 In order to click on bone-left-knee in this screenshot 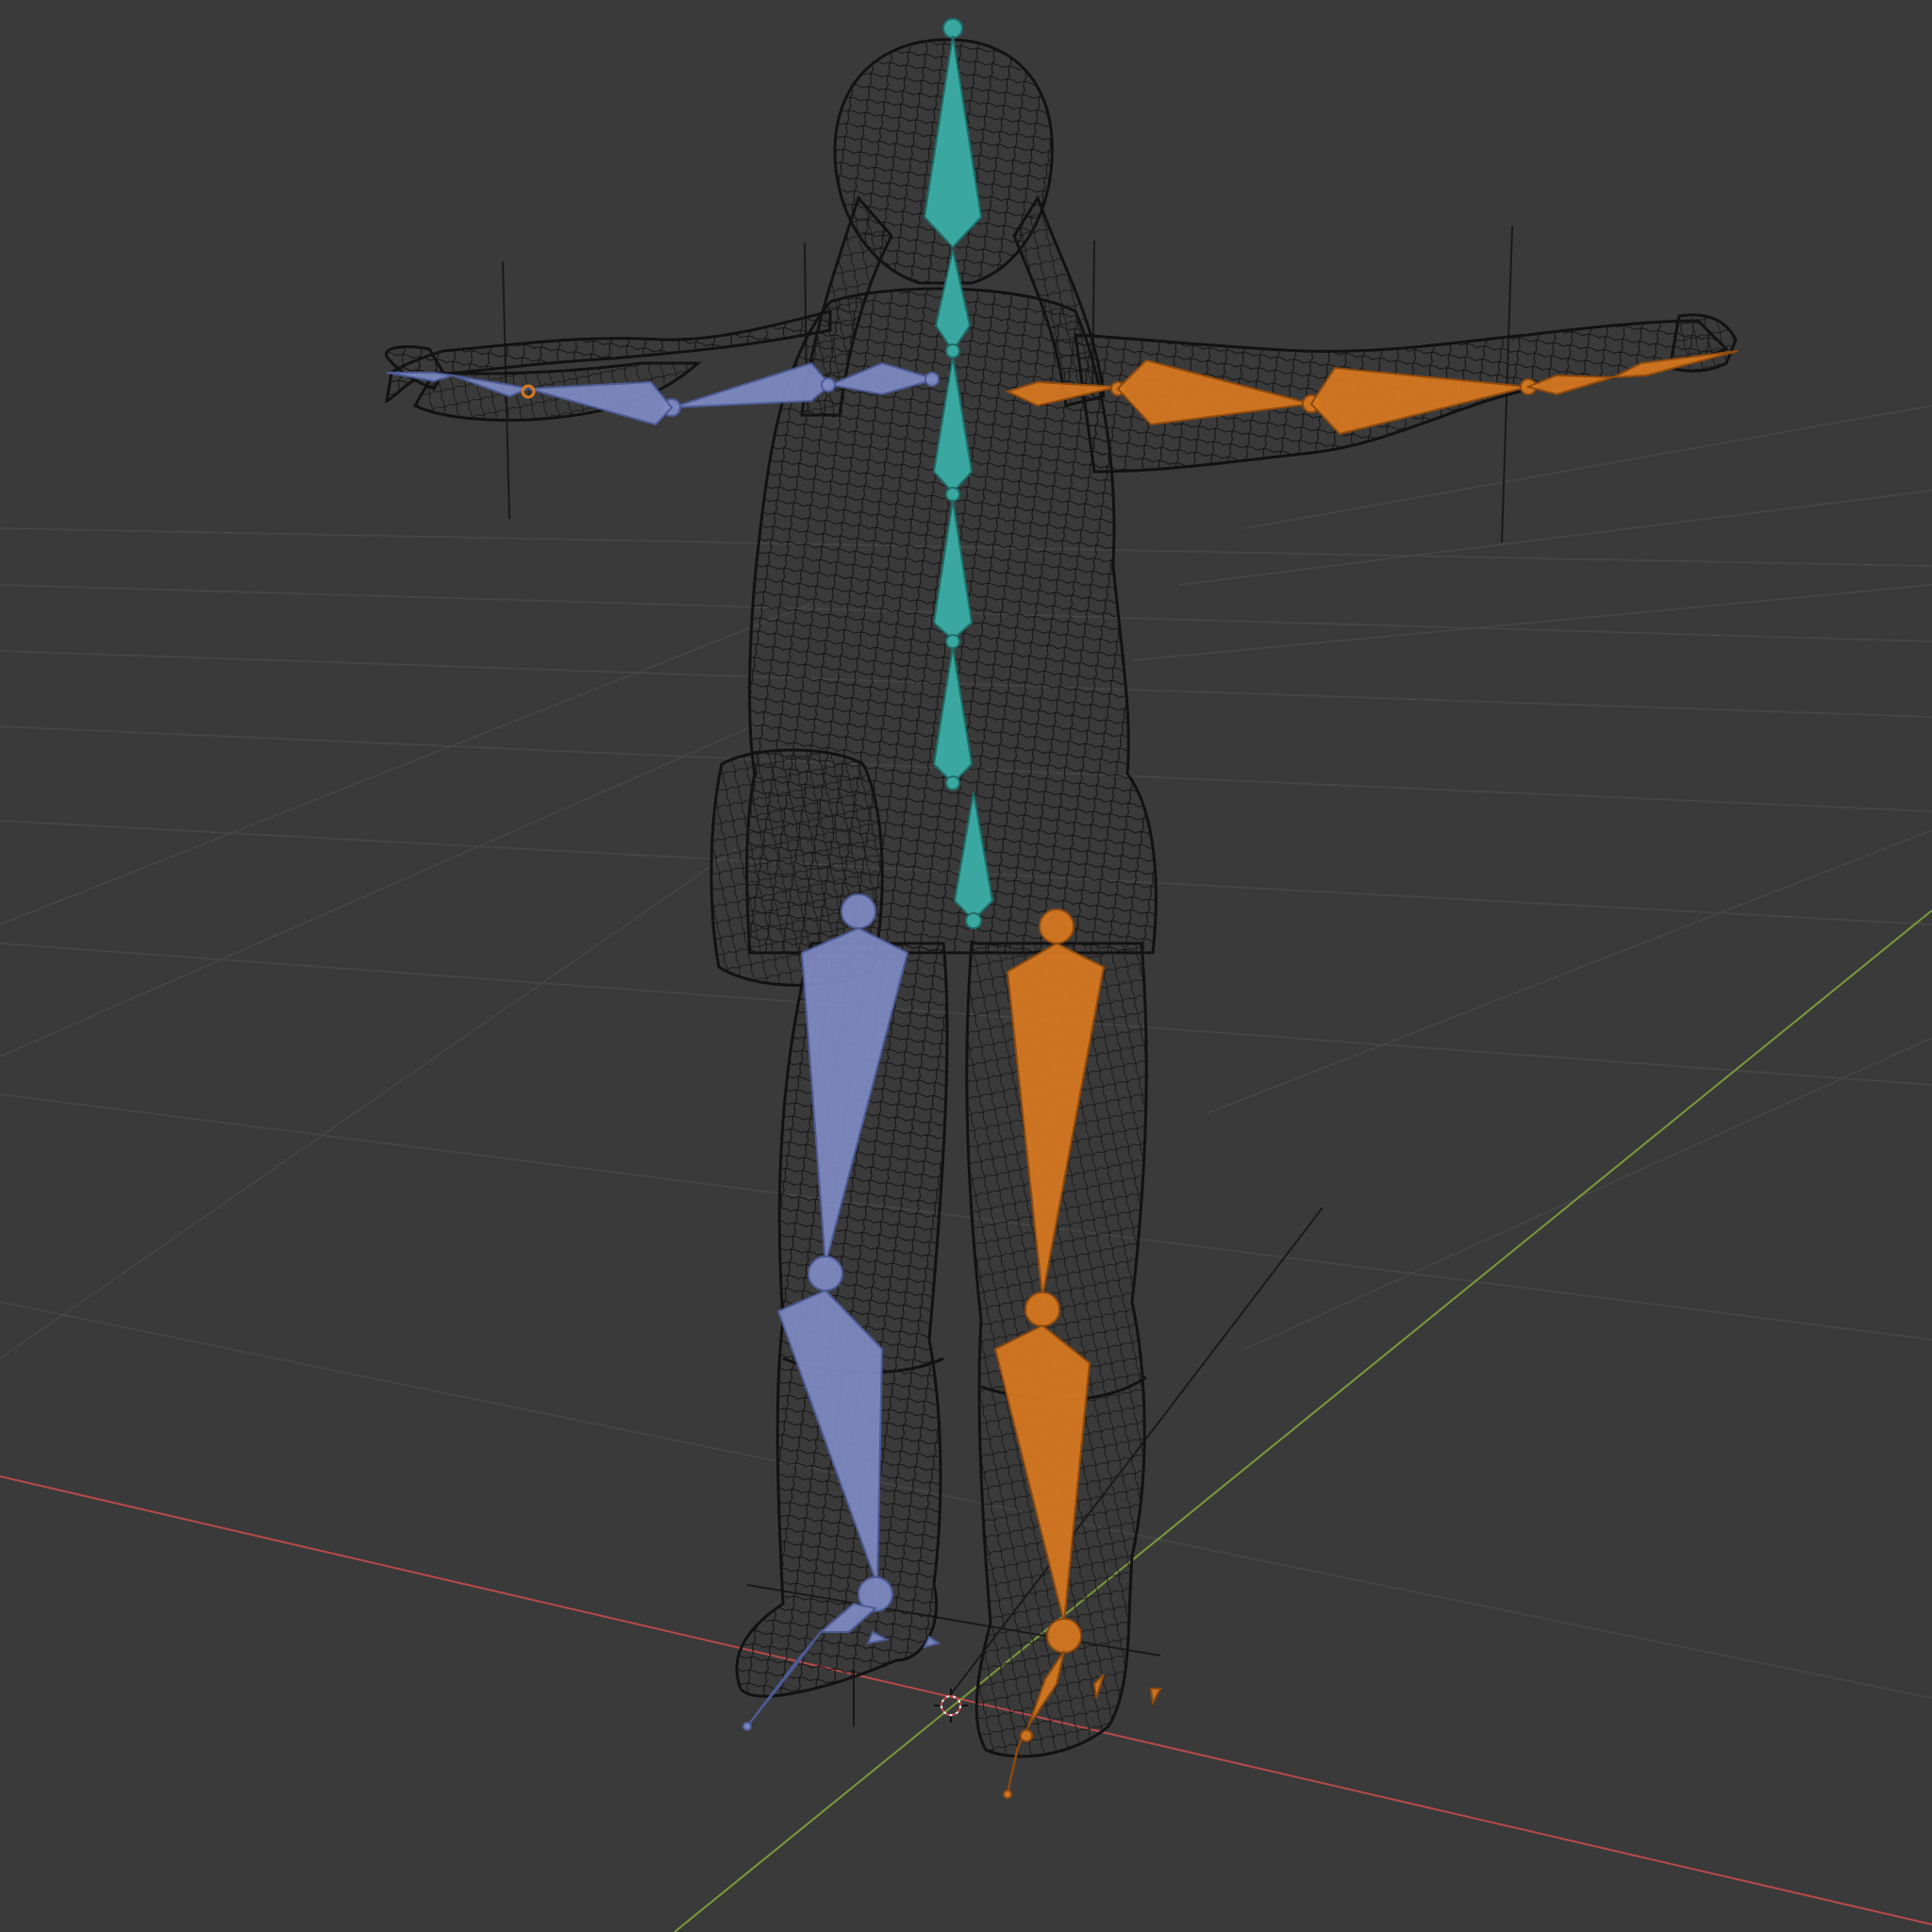, I will do `click(826, 1273)`.